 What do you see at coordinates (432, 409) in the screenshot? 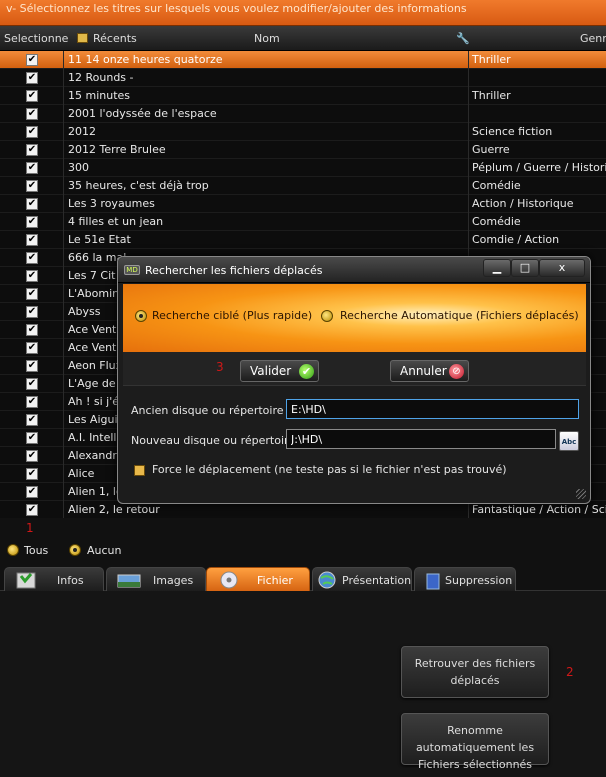
I see `old-directory-input` at bounding box center [432, 409].